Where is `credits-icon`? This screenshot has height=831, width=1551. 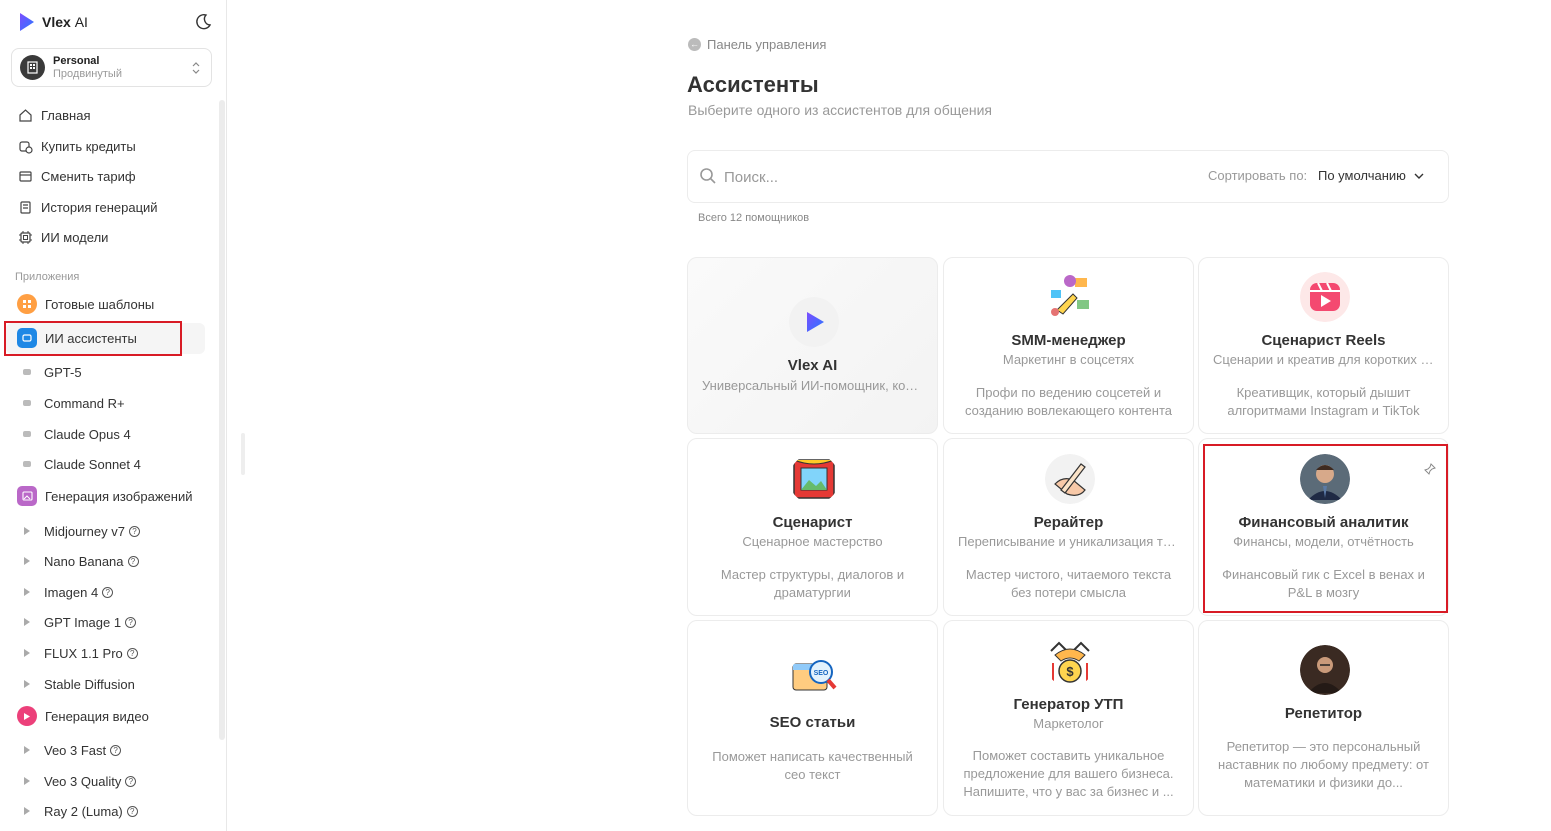
credits-icon is located at coordinates (26, 147).